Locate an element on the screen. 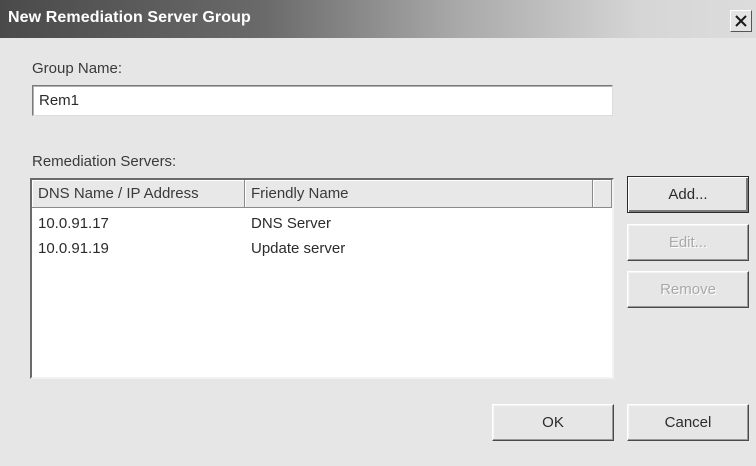  list-row: 10.0.91.17 DNS Server is located at coordinates (309, 227).